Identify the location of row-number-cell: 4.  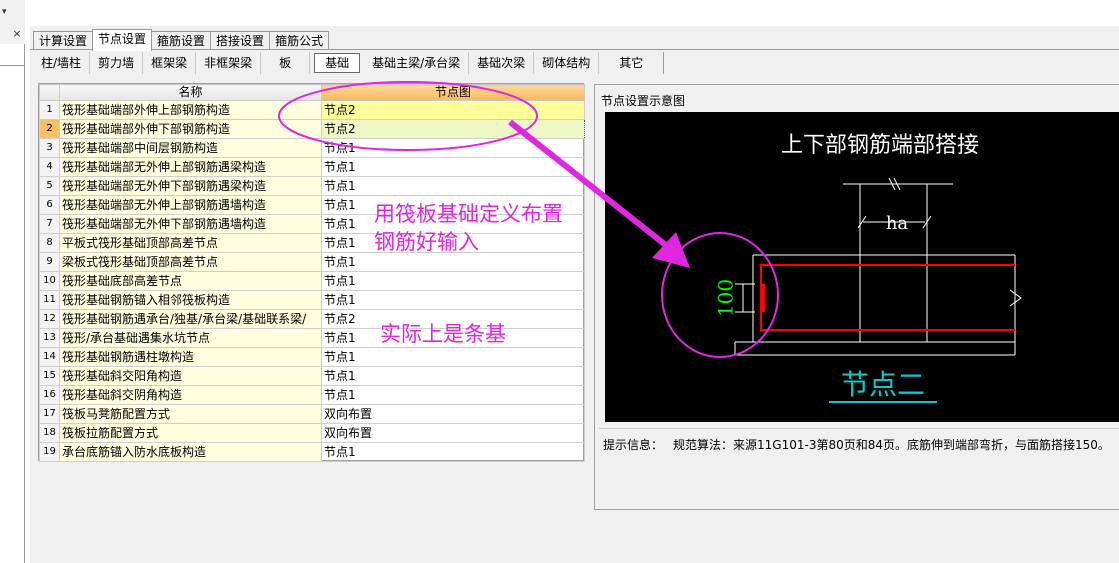
(49, 167).